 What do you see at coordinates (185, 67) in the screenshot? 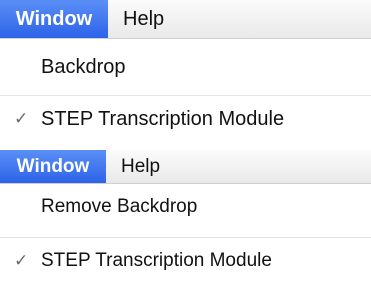
I see `menu-item-backdrop: Backdrop` at bounding box center [185, 67].